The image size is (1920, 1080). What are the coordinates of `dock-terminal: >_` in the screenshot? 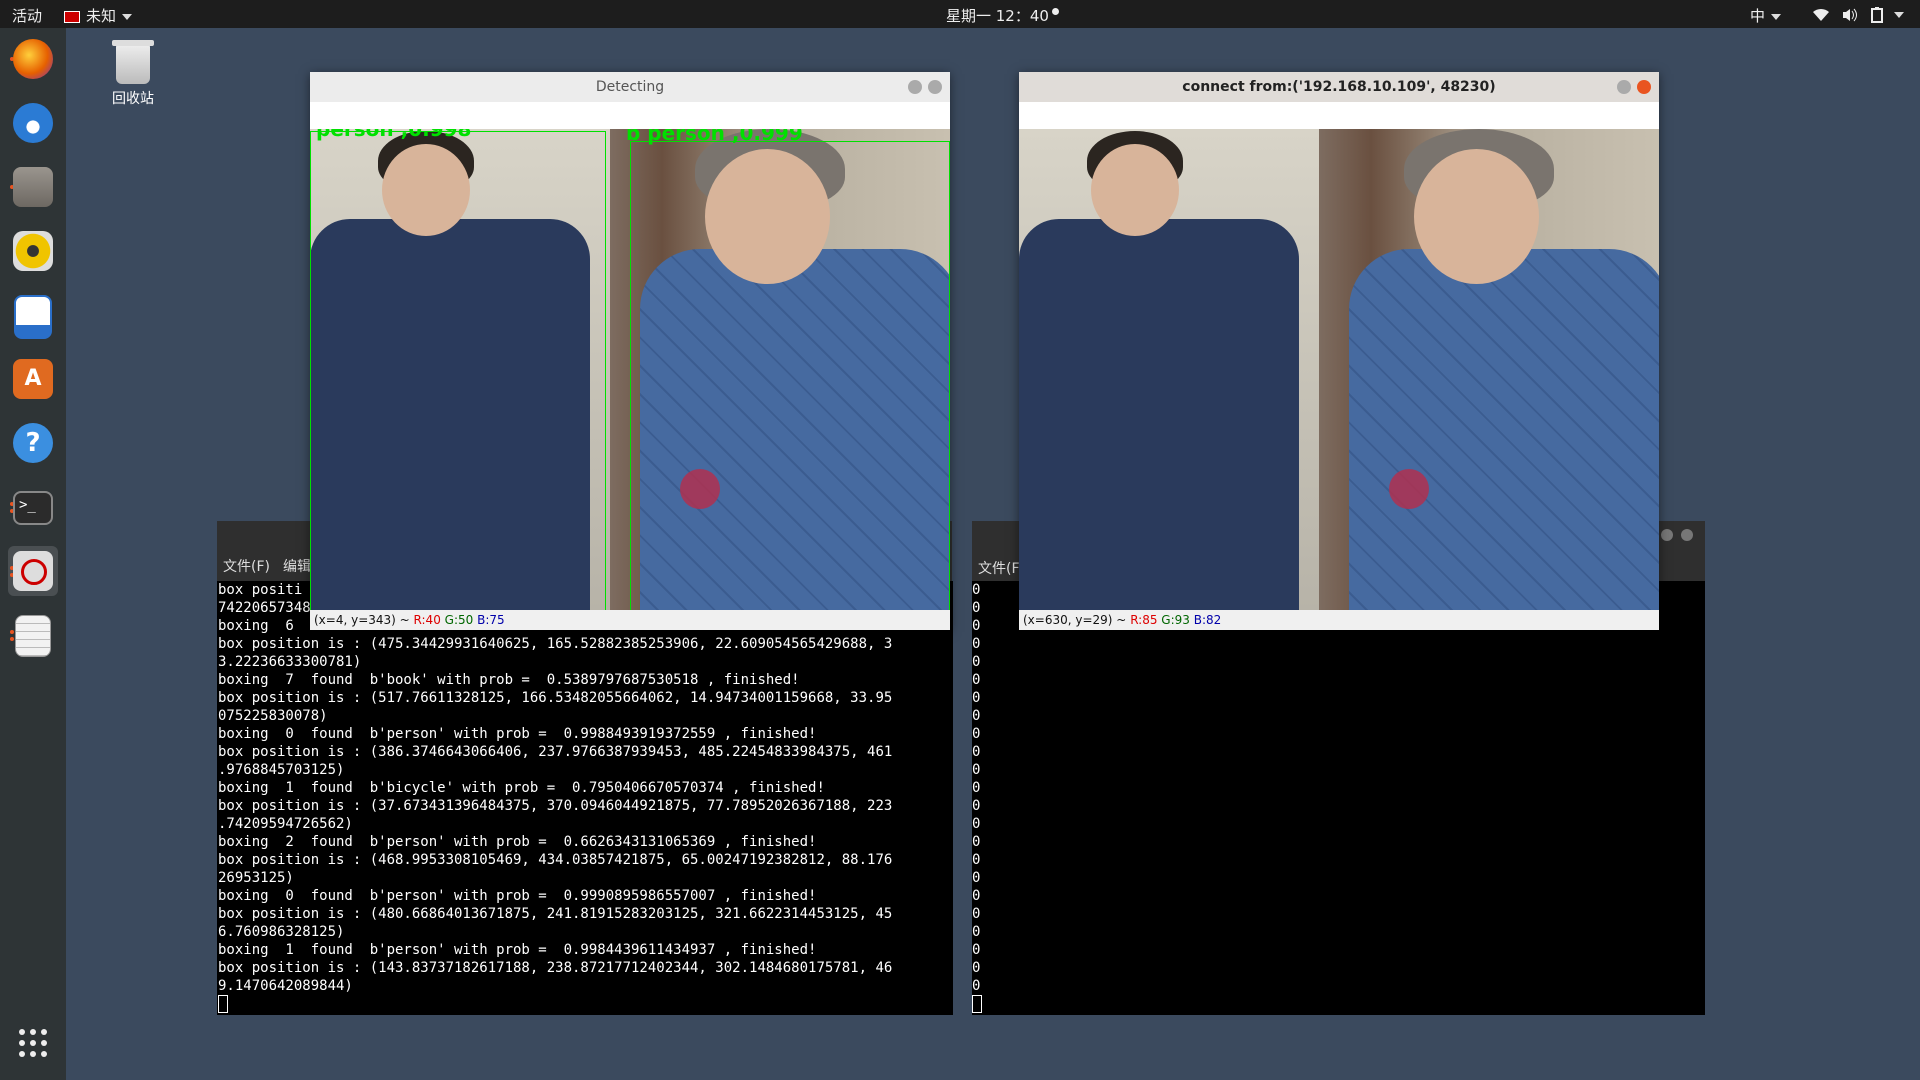 It's located at (33, 507).